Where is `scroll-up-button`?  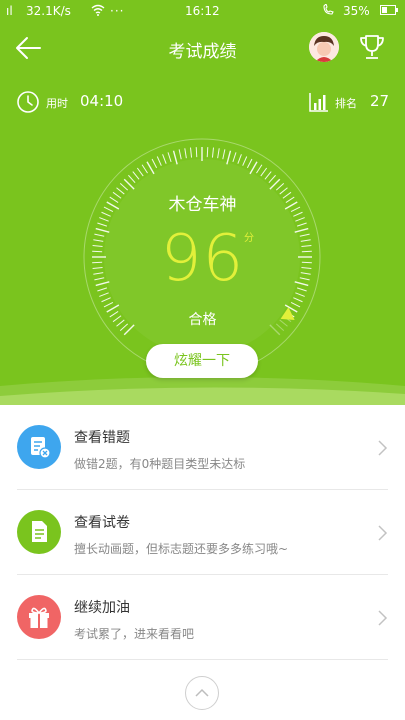 scroll-up-button is located at coordinates (202, 693).